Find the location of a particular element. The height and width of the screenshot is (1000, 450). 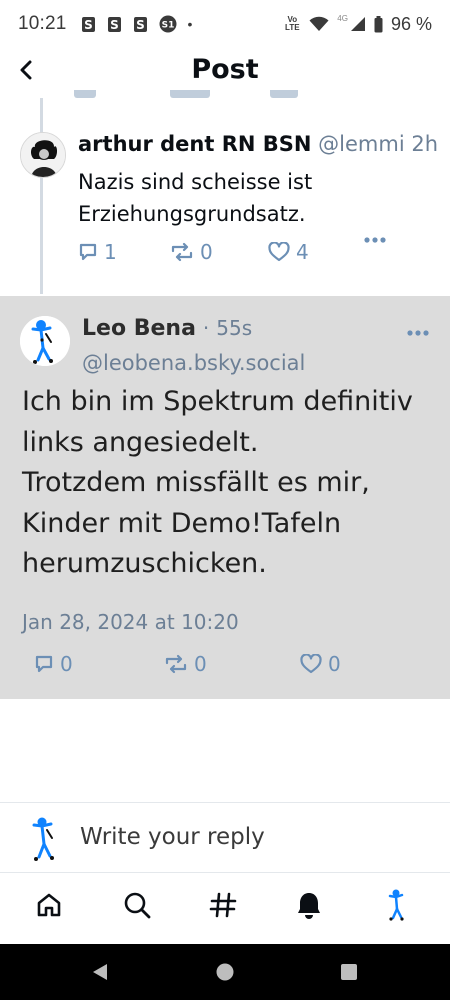

parent-post-header: arthur dent RN BSN @lemmi… 2h is located at coordinates (259, 144).